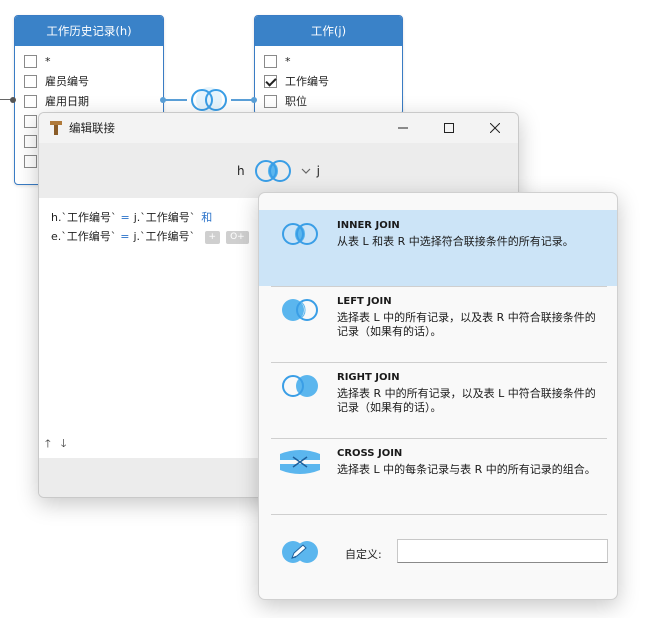 This screenshot has width=645, height=618. Describe the element at coordinates (455, 241) in the screenshot. I see `join-option-description: 从表 L 和表 R 中选择符合联接条件的所有记录。` at that location.